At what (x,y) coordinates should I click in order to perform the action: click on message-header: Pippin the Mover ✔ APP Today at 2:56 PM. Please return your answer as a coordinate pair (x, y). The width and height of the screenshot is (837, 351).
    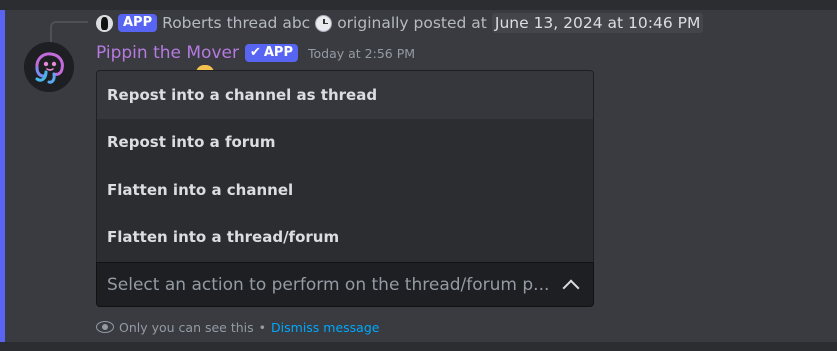
    Looking at the image, I should click on (255, 53).